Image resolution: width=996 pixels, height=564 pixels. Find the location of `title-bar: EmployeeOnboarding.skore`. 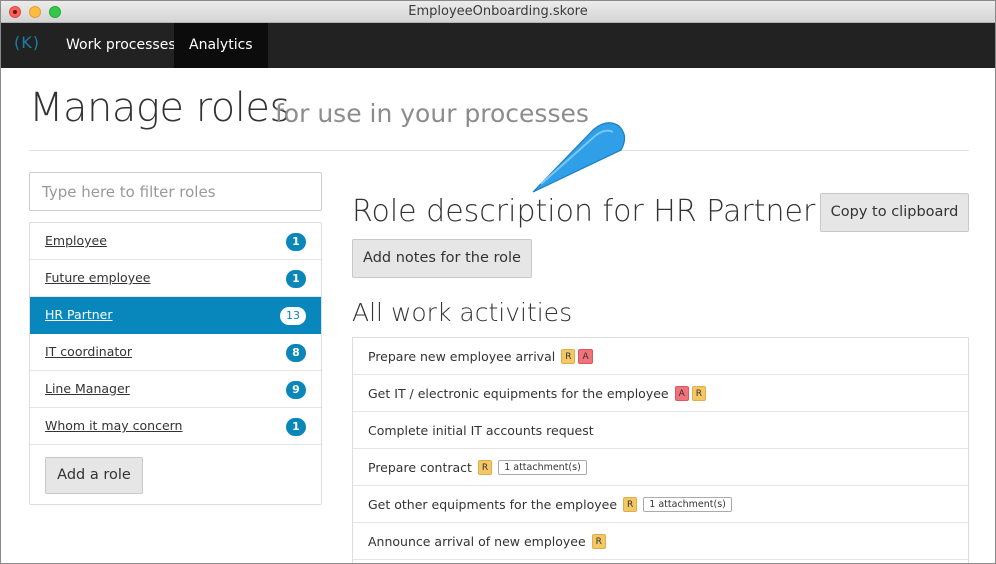

title-bar: EmployeeOnboarding.skore is located at coordinates (498, 12).